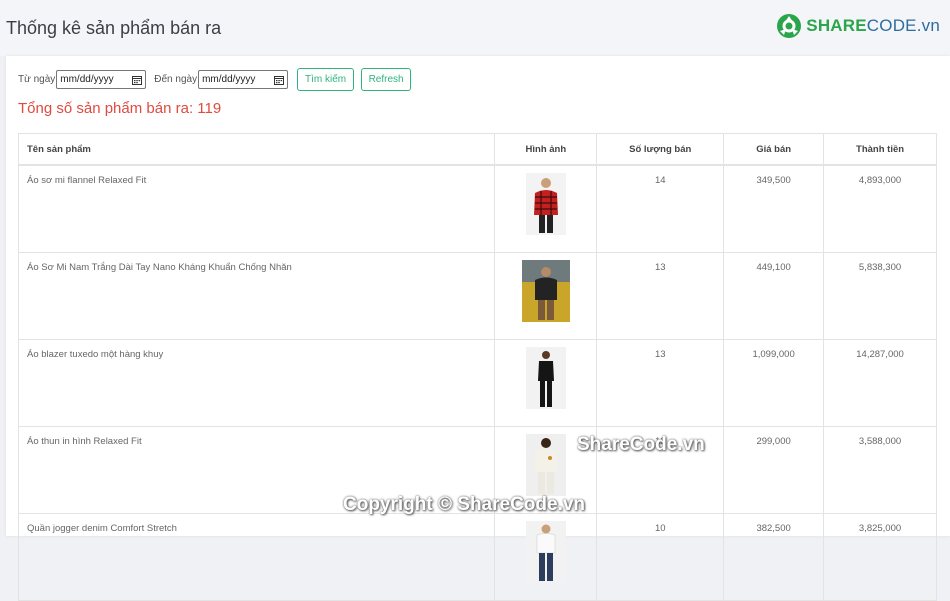 Image resolution: width=950 pixels, height=601 pixels. I want to click on unit-price: 449,100, so click(774, 296).